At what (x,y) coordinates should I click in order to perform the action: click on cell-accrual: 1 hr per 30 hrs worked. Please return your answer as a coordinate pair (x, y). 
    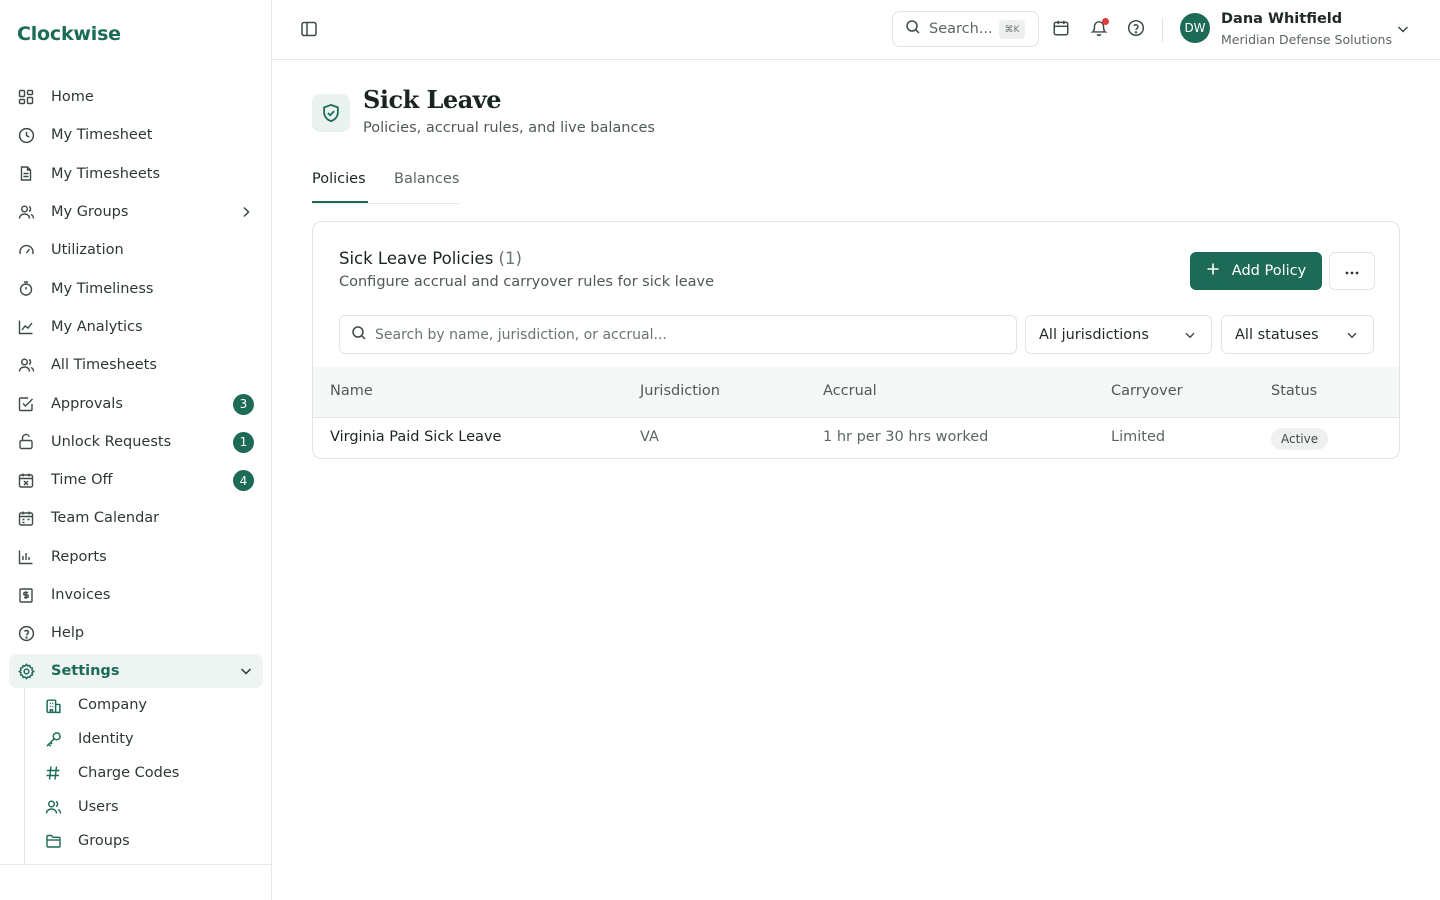
    Looking at the image, I should click on (906, 437).